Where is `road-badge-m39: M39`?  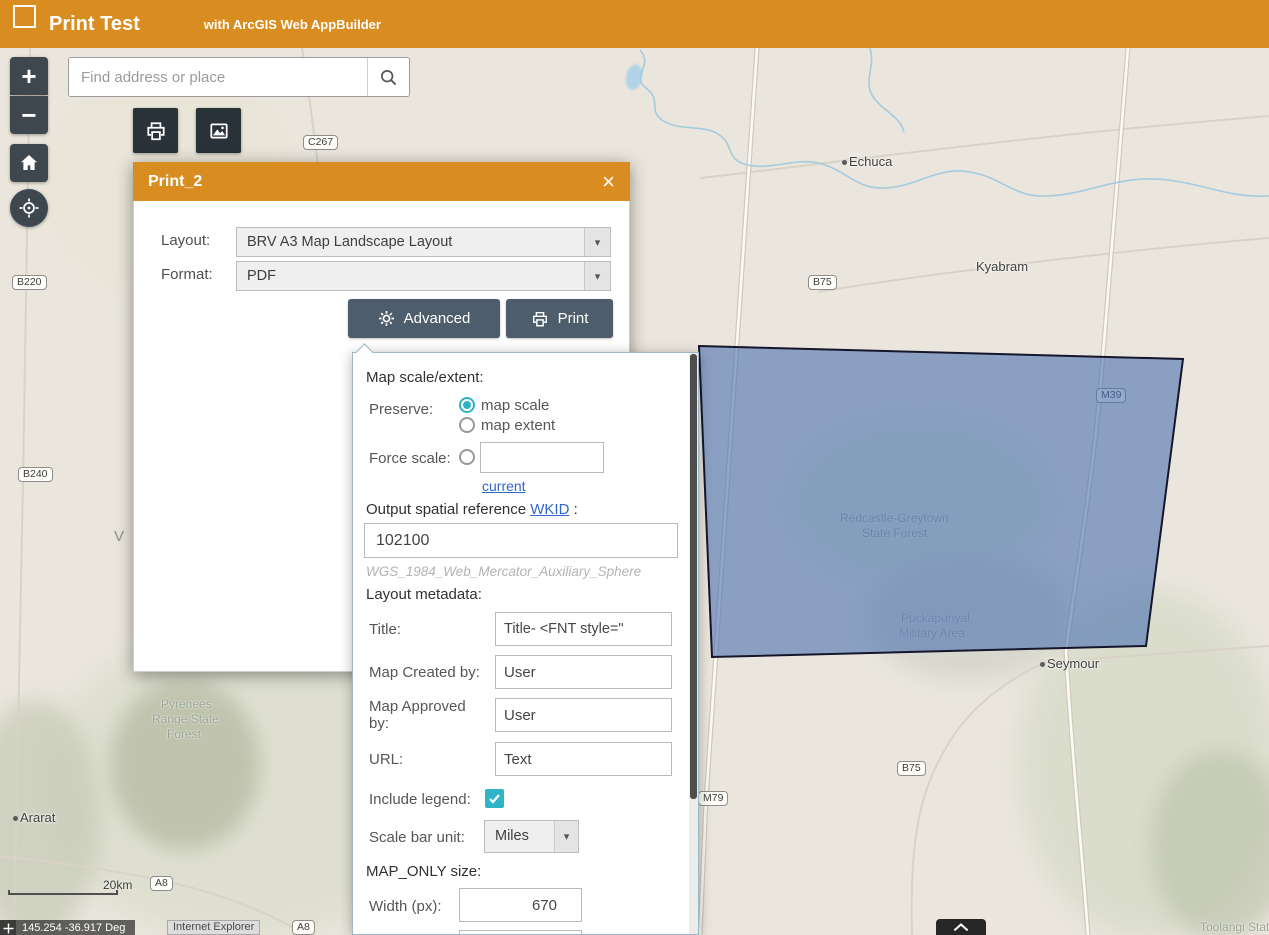 road-badge-m39: M39 is located at coordinates (1111, 395).